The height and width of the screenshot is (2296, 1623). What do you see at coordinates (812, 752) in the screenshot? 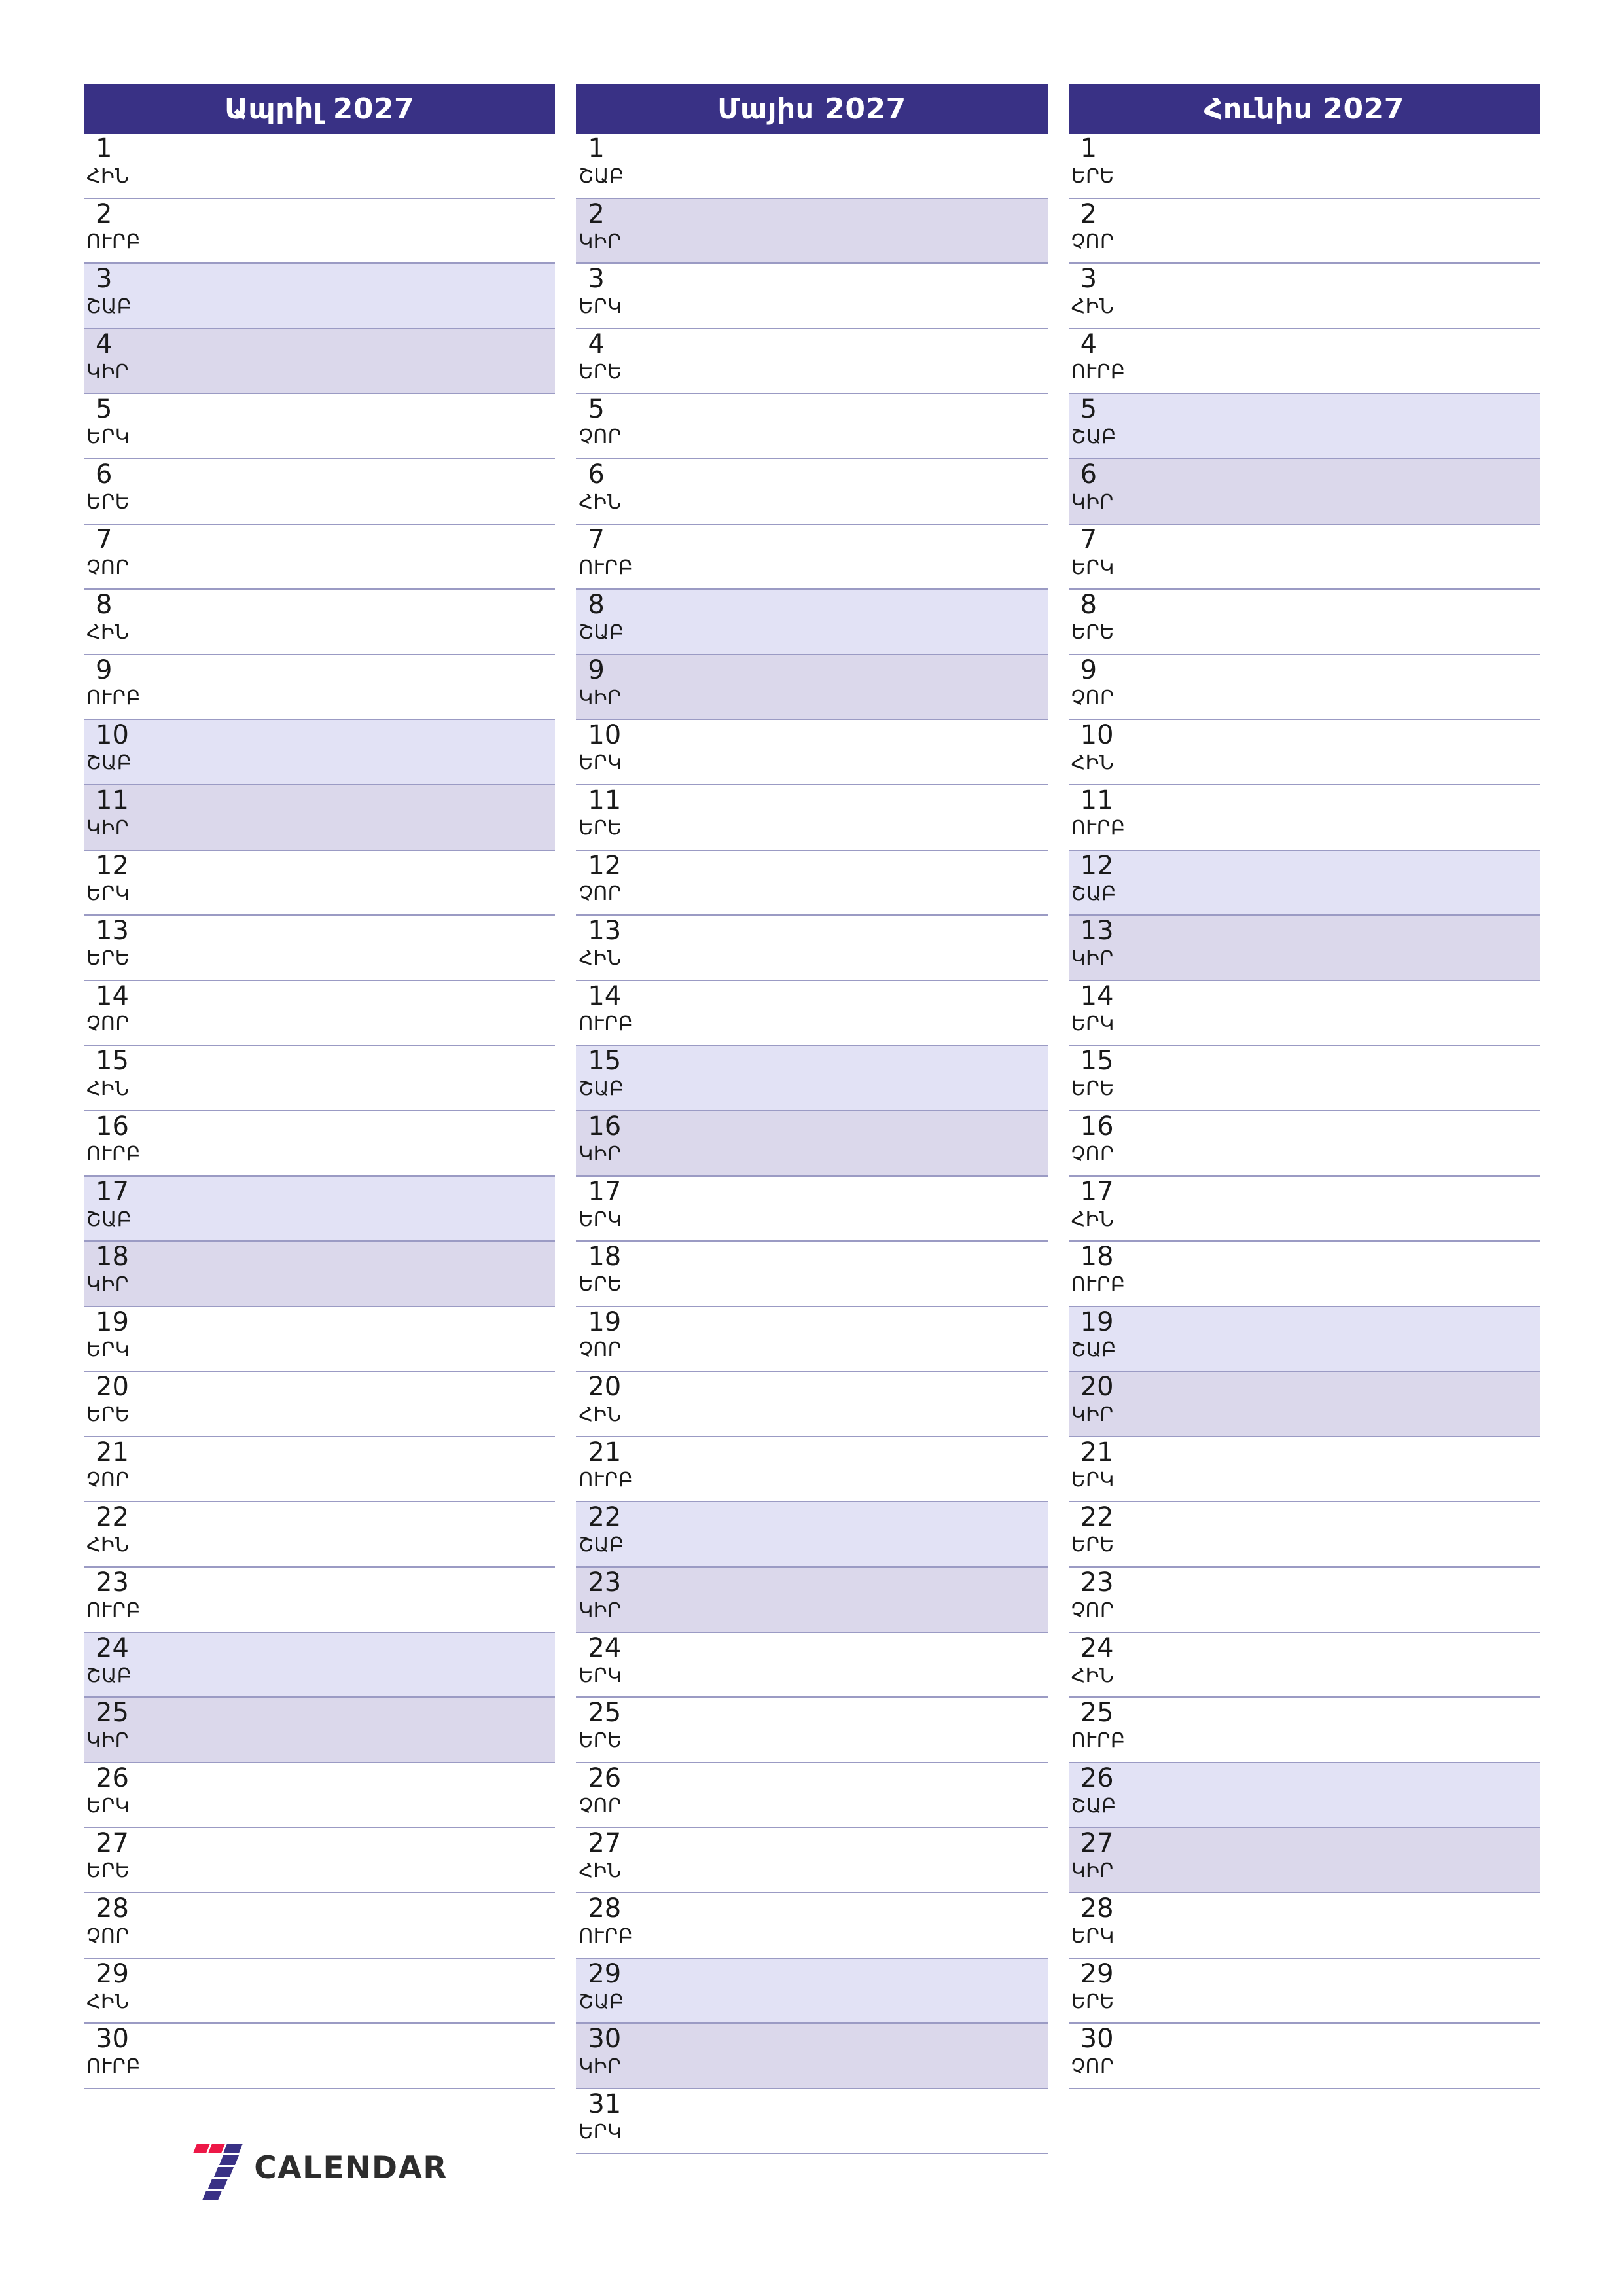
I see `day-row: 10 ԵՐԿ` at bounding box center [812, 752].